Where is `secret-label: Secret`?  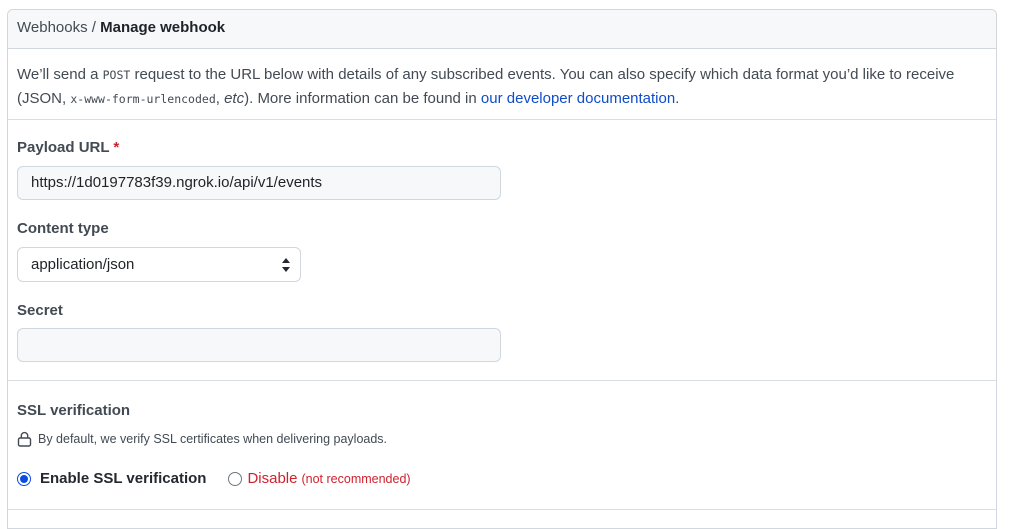
secret-label: Secret is located at coordinates (40, 310).